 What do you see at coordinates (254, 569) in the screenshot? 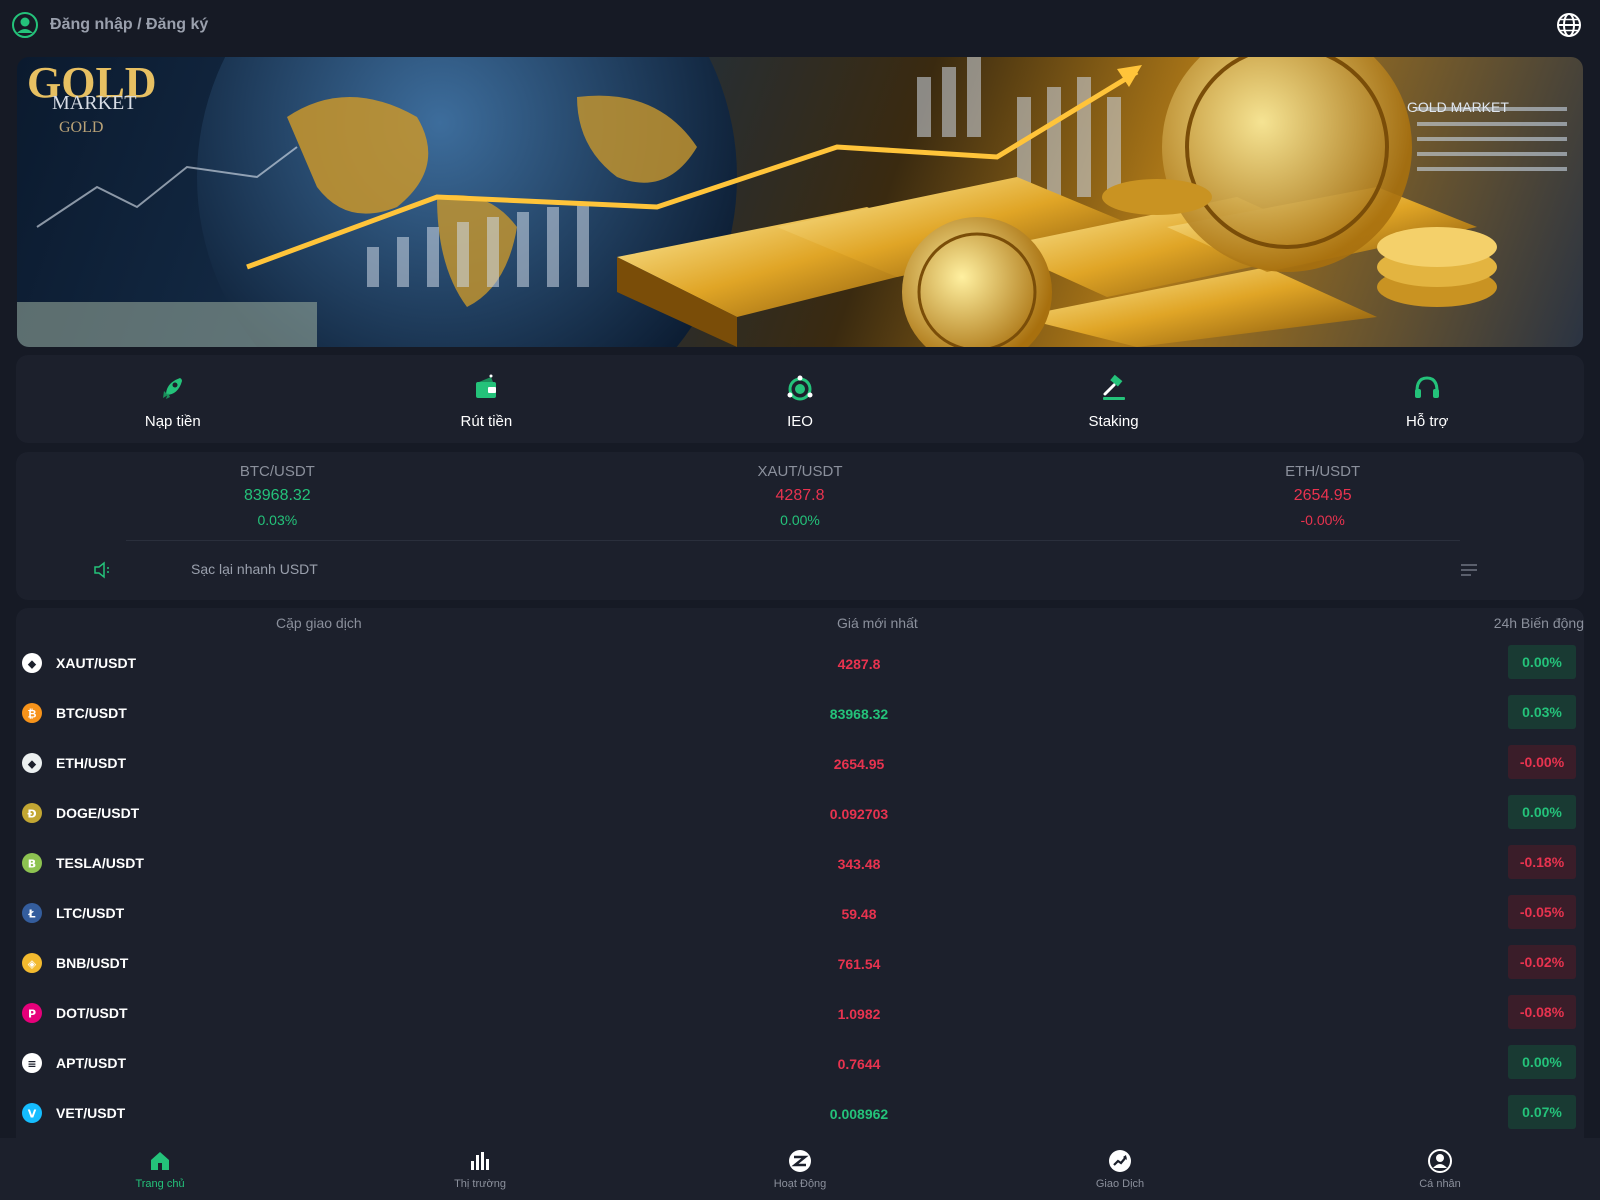
I see `notice-text: Sạc lại nhanh USDT` at bounding box center [254, 569].